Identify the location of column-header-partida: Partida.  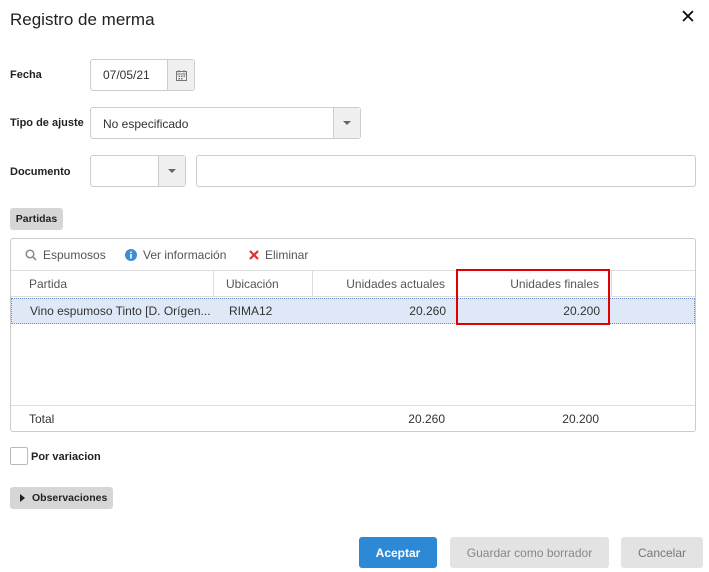
(115, 284).